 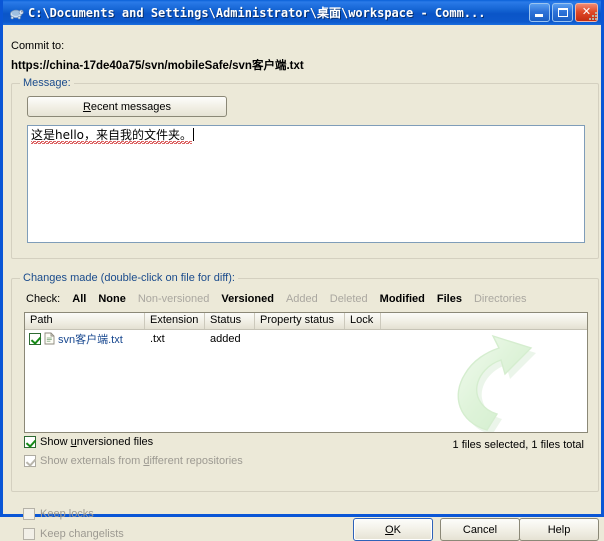 What do you see at coordinates (111, 136) in the screenshot?
I see `commit-message-text: 这是hello，来自我的文件夹。` at bounding box center [111, 136].